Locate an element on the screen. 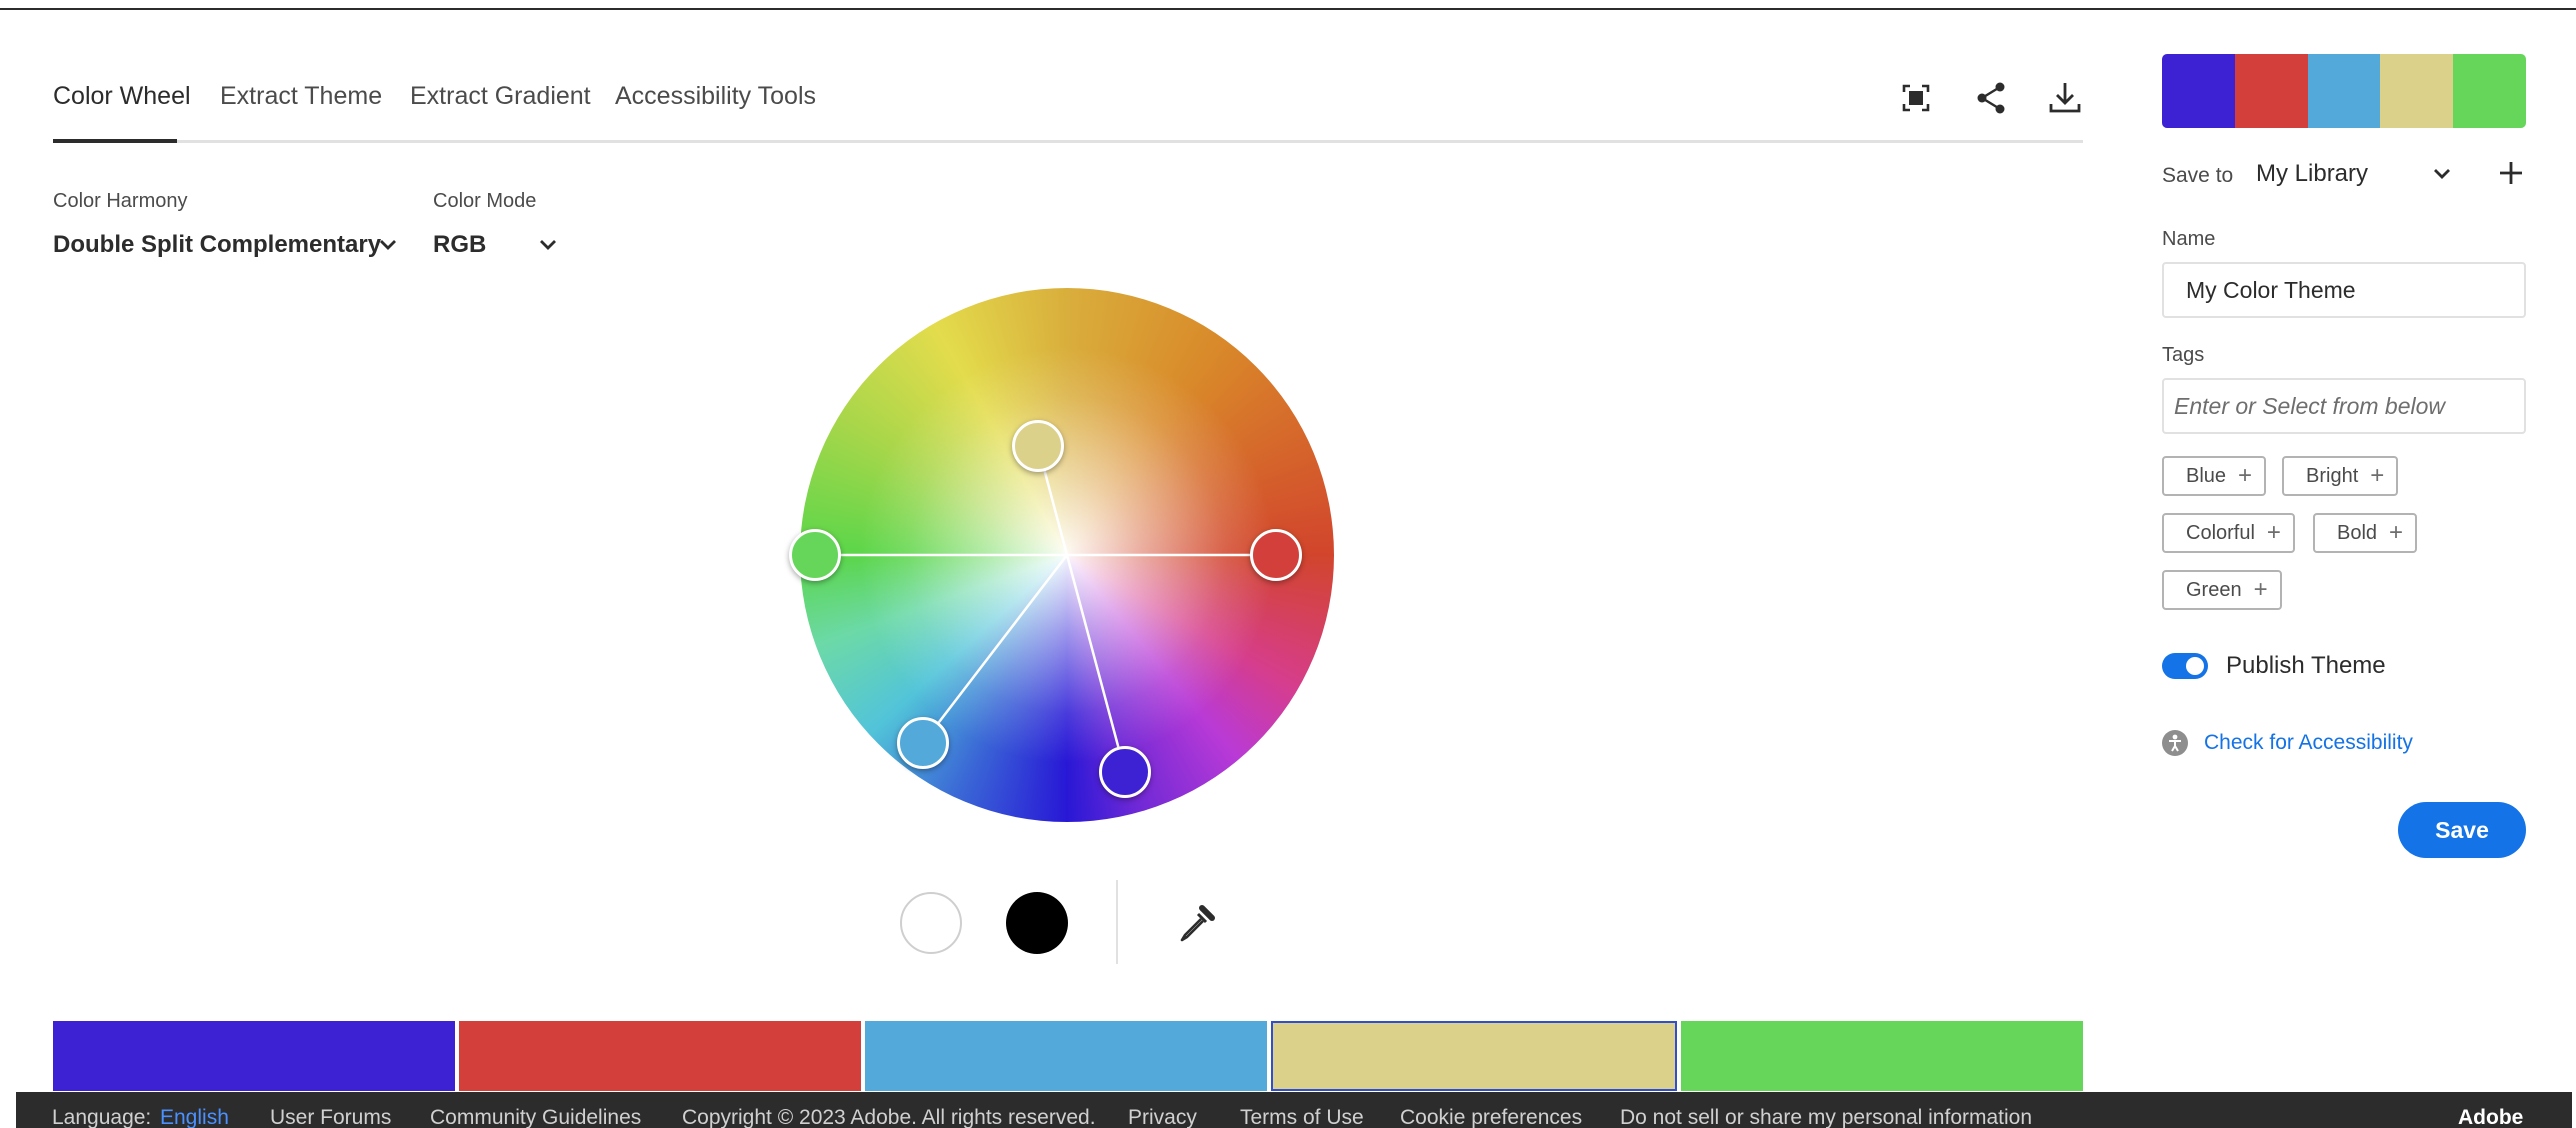  download-icon is located at coordinates (2065, 98).